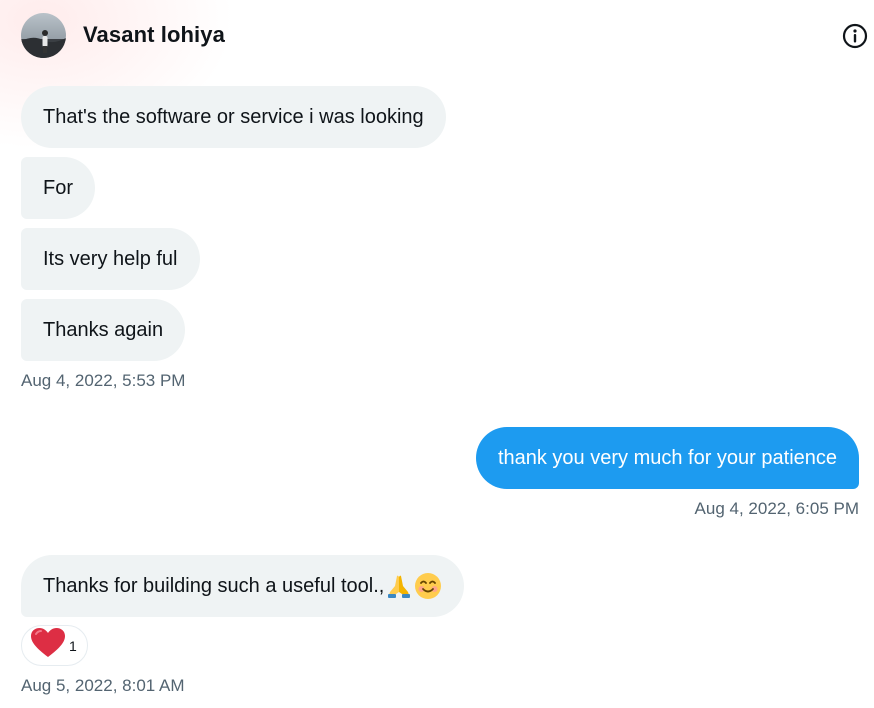 This screenshot has width=874, height=708. Describe the element at coordinates (428, 586) in the screenshot. I see `smiling-face-icon` at that location.